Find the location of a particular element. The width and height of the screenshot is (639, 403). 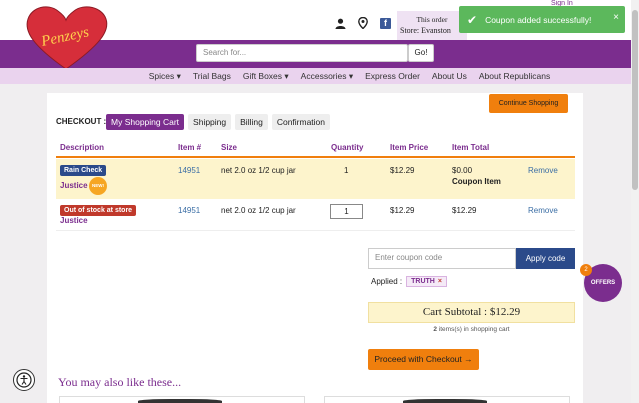

nav-about-republicans: About Republicans is located at coordinates (514, 76).